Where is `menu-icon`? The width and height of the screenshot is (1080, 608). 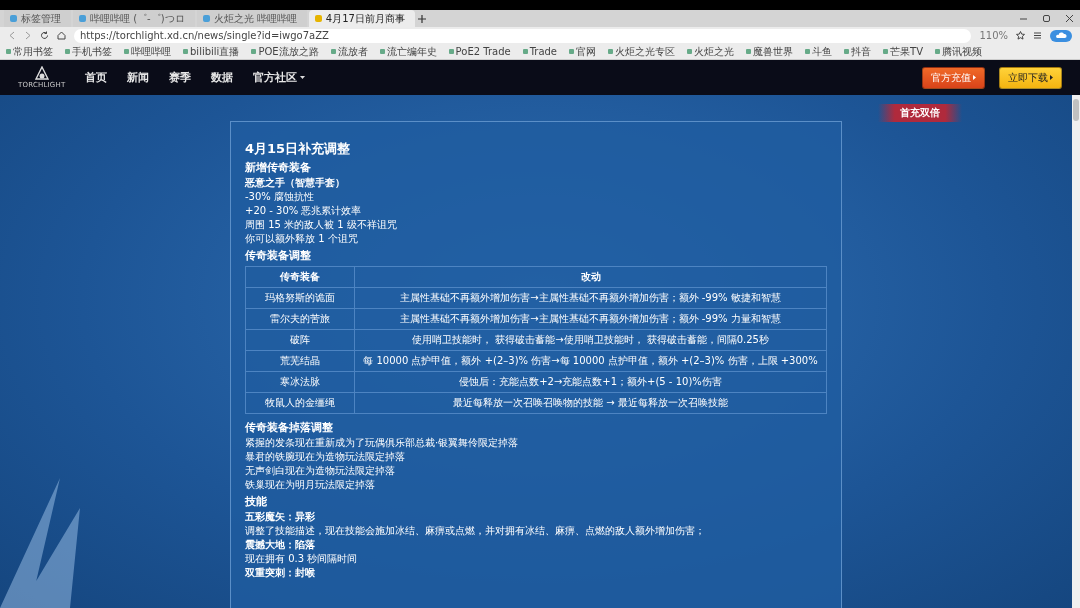 menu-icon is located at coordinates (1037, 35).